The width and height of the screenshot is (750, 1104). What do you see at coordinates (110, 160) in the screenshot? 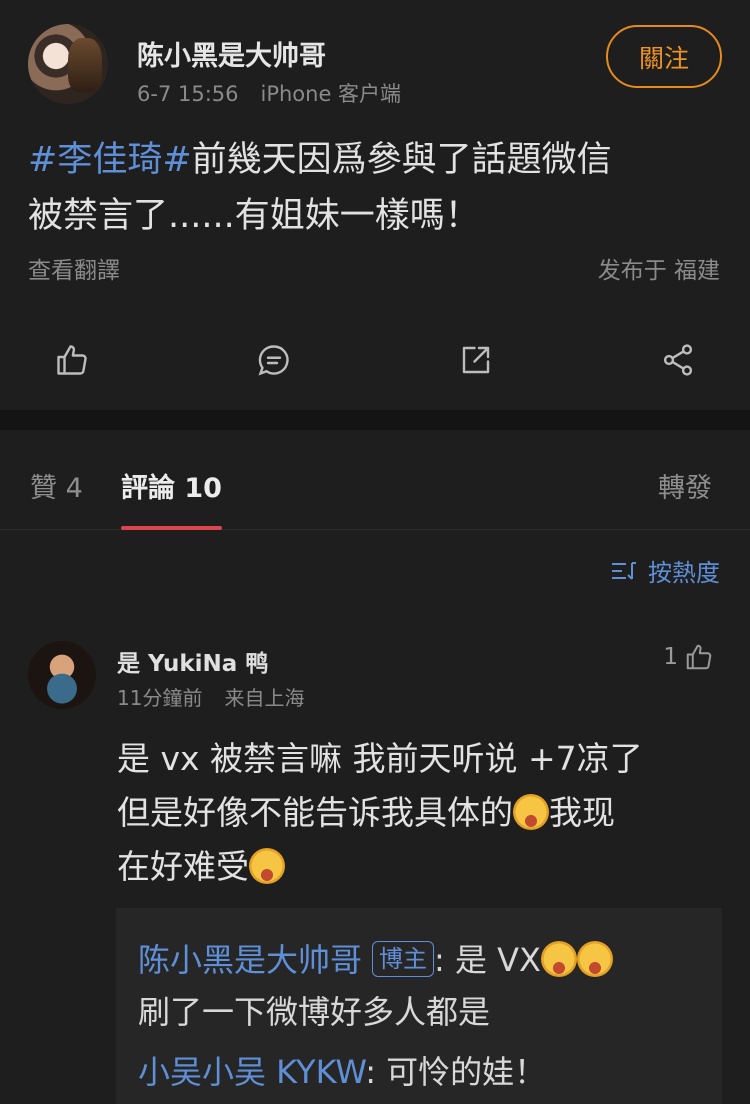
I see `hashtag-link: #李佳琦#` at bounding box center [110, 160].